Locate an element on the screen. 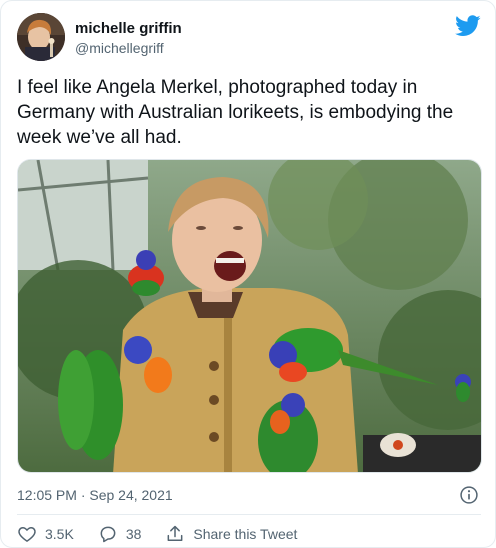  heart-icon is located at coordinates (27, 534).